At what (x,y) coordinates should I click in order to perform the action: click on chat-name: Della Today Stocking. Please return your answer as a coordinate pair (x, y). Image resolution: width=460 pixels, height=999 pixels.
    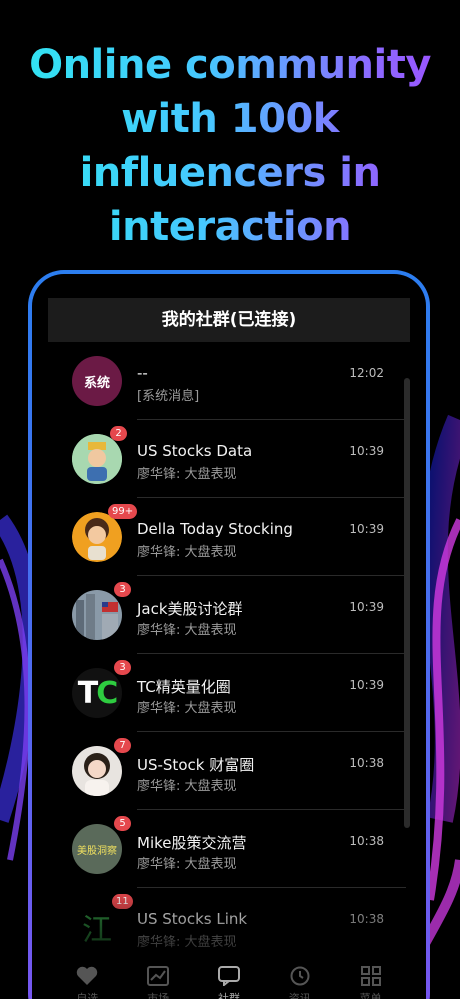
    Looking at the image, I should click on (215, 529).